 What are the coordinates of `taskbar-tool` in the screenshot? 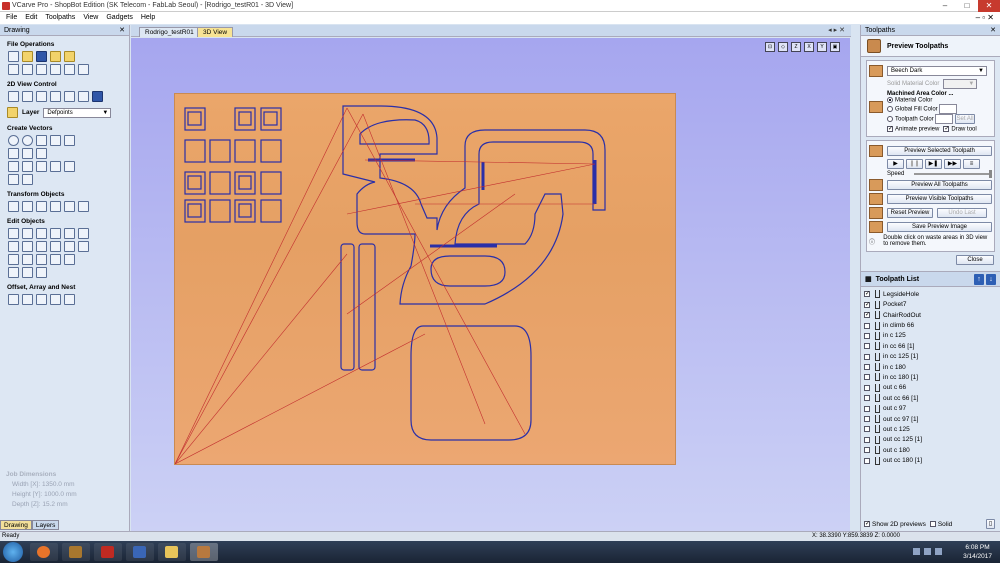 It's located at (140, 552).